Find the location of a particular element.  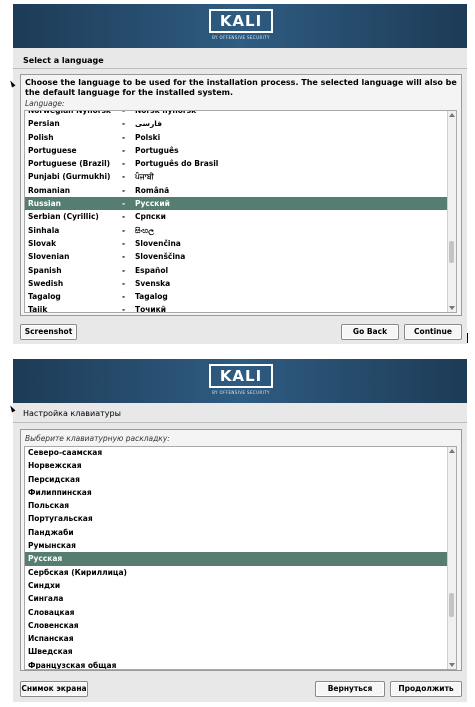

layout-name: Французская общая is located at coordinates (72, 665).